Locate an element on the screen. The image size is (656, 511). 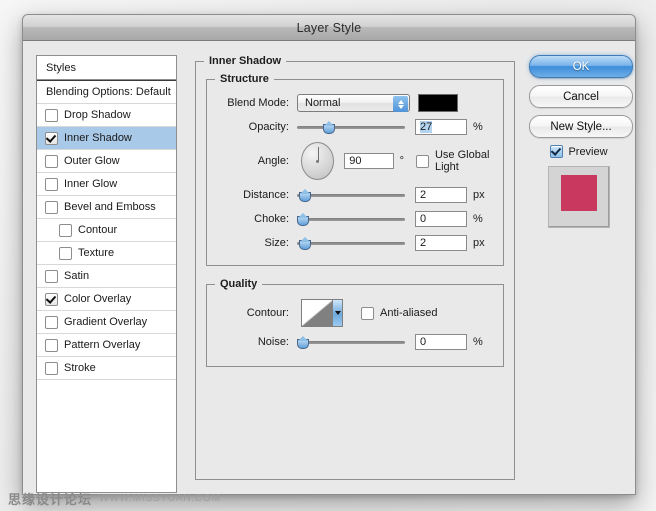
angle-hub is located at coordinates (318, 161).